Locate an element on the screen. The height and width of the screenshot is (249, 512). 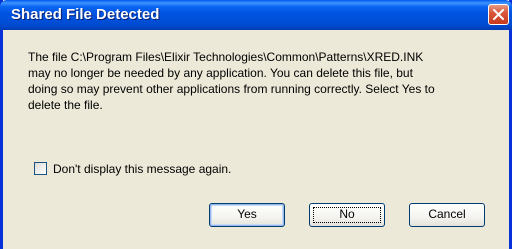
title-bar: Shared File Detected is located at coordinates (256, 15).